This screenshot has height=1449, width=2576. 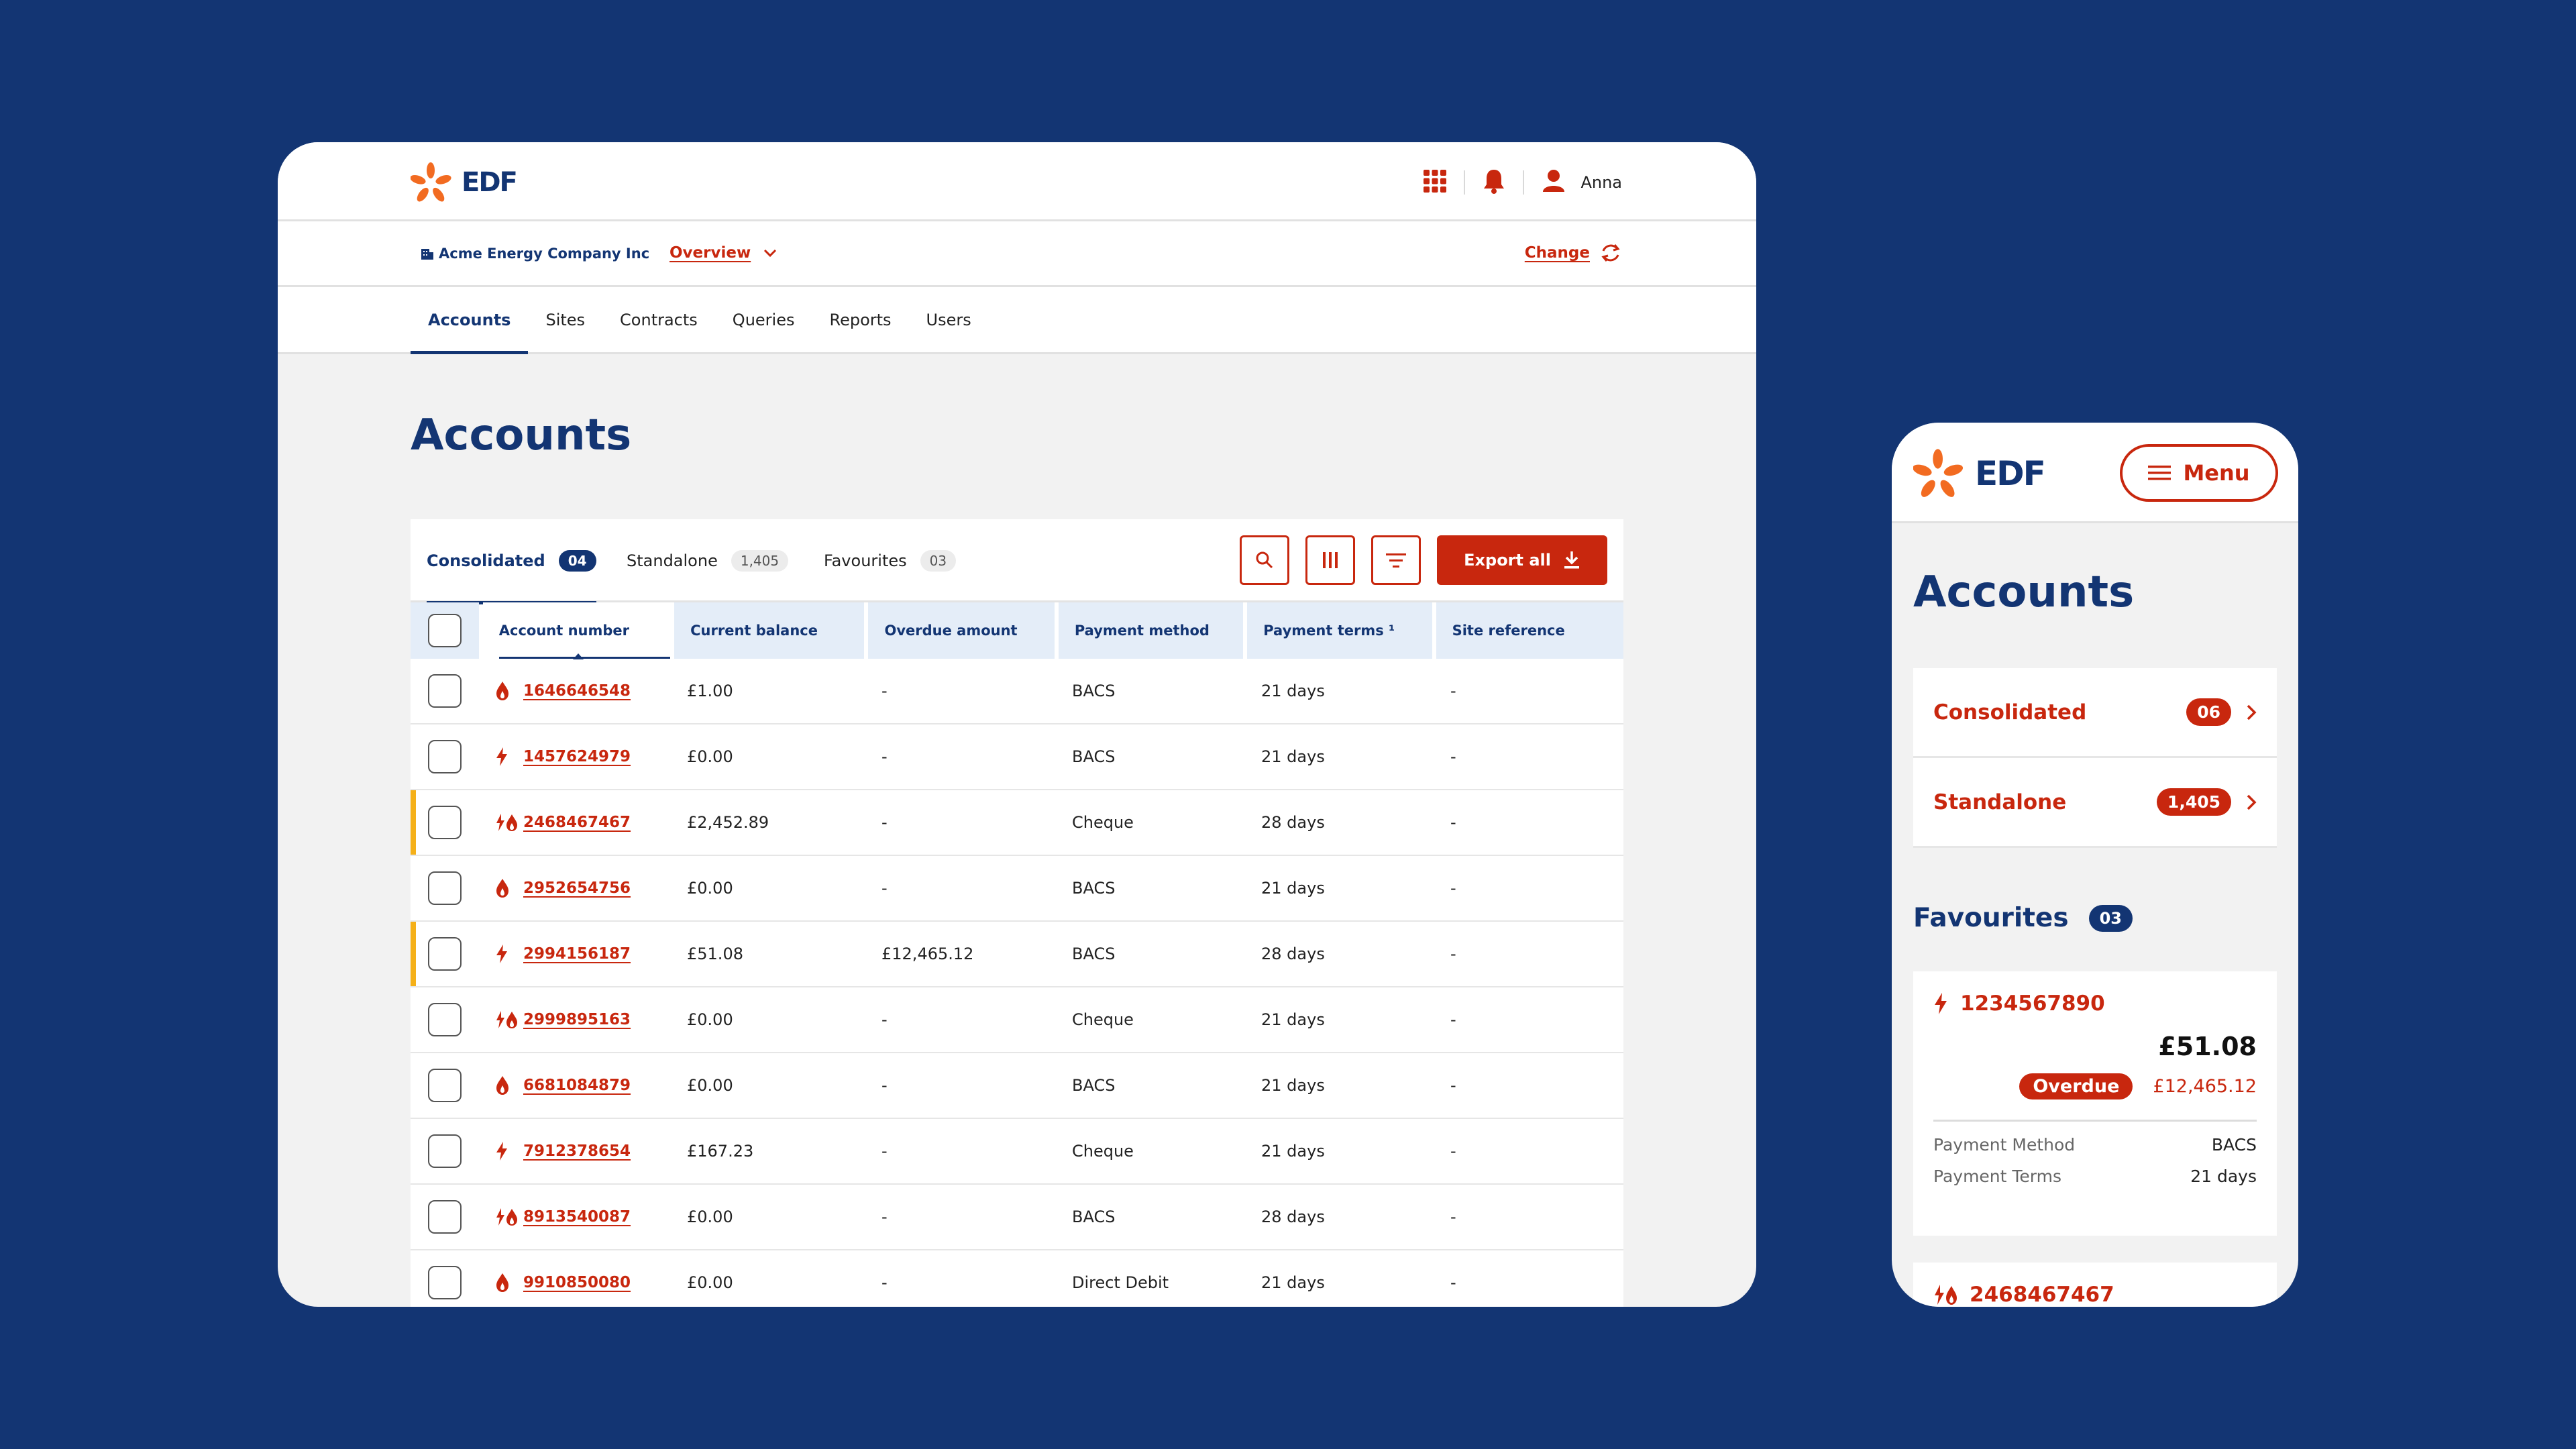 What do you see at coordinates (658, 319) in the screenshot?
I see `nav-tab-contracts: Contracts` at bounding box center [658, 319].